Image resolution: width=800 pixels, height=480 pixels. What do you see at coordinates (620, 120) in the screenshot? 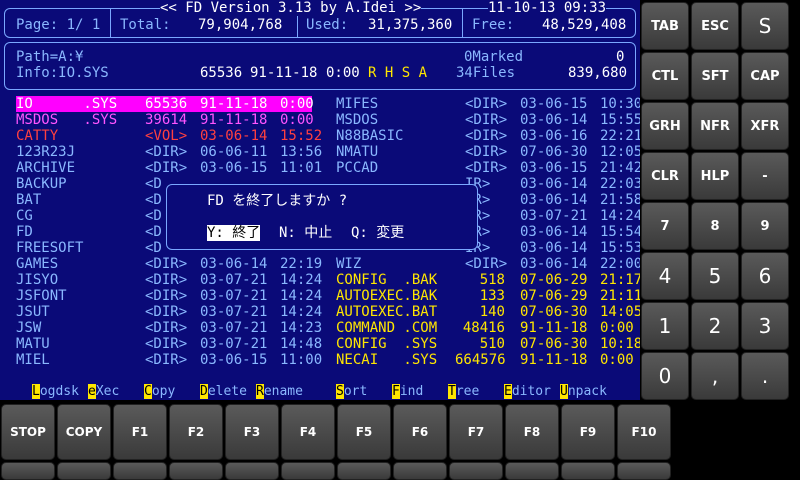
I see `file-time: 15:55` at bounding box center [620, 120].